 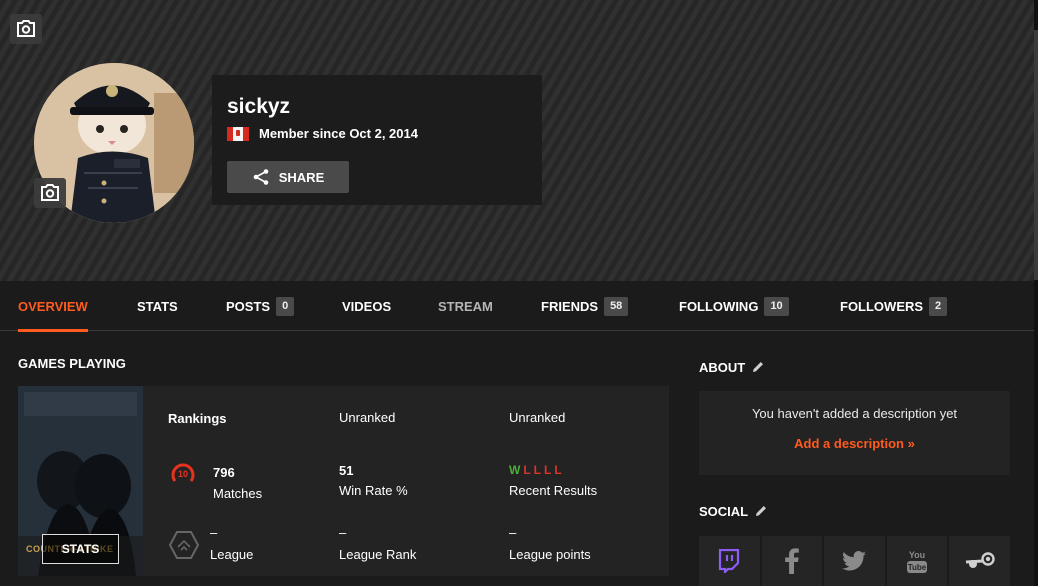 What do you see at coordinates (338, 133) in the screenshot?
I see `member-since-text: Member since Oct 2, 2014` at bounding box center [338, 133].